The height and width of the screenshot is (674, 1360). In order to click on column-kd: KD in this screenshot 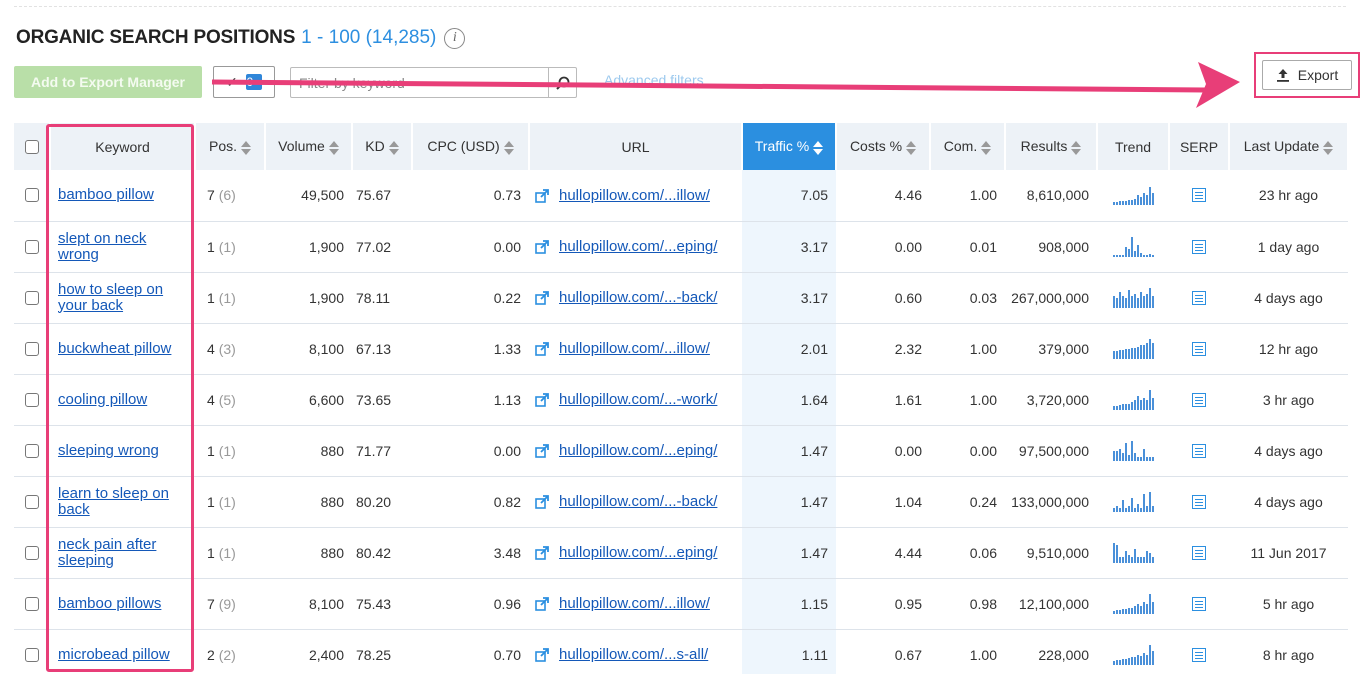, I will do `click(382, 146)`.